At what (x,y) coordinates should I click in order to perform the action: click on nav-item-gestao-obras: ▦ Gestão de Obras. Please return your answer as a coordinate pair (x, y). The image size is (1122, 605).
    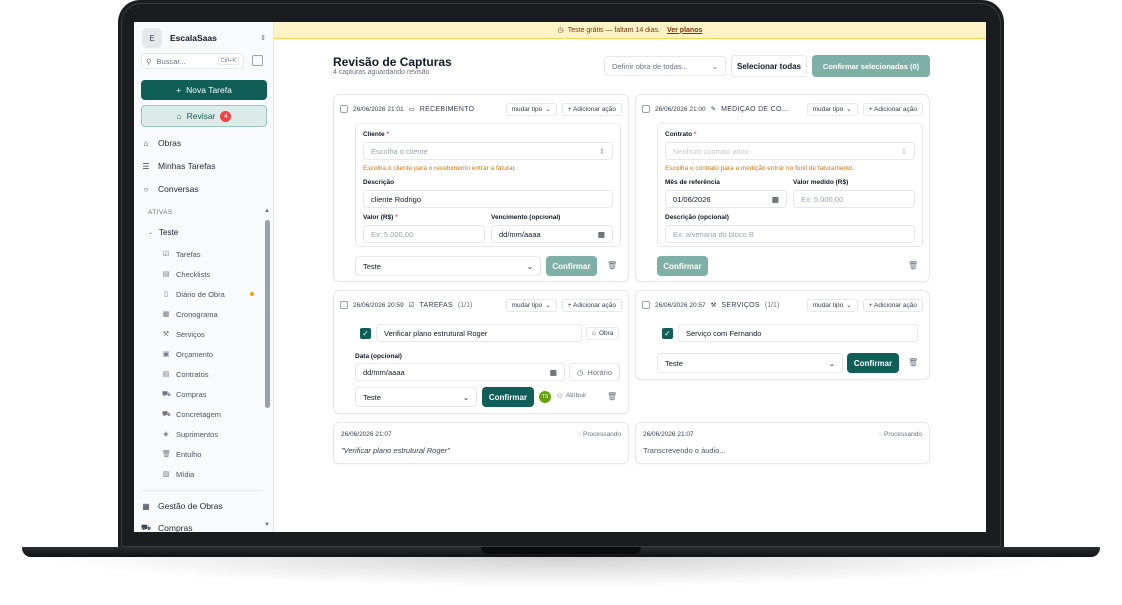
    Looking at the image, I should click on (204, 506).